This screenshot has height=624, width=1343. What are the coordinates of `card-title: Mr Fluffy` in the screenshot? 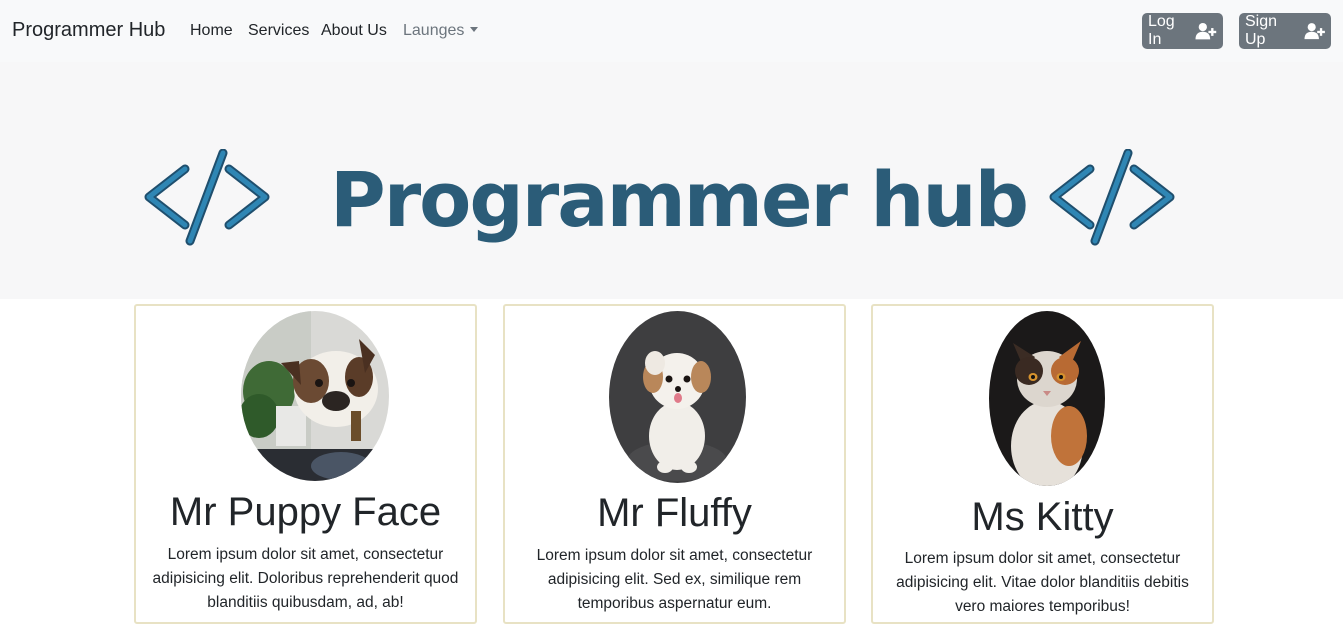 It's located at (674, 513).